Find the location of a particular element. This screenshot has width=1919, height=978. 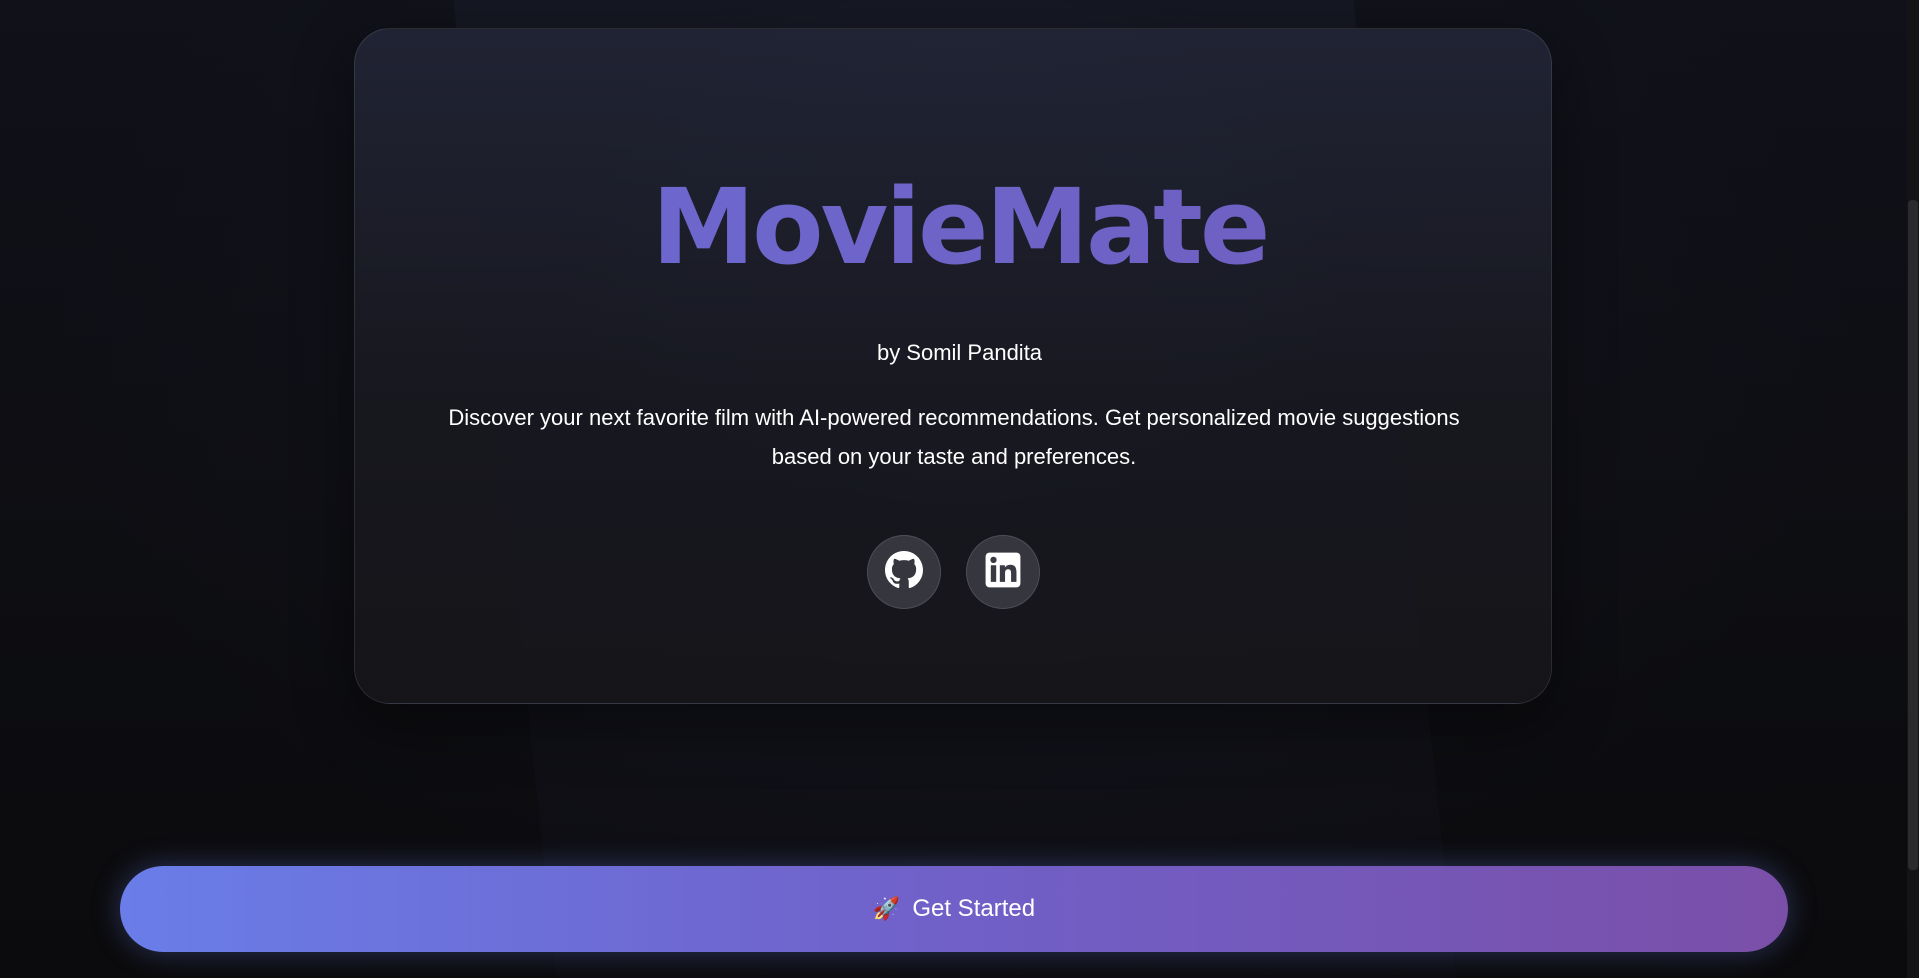

scrollbar-track is located at coordinates (1913, 489).